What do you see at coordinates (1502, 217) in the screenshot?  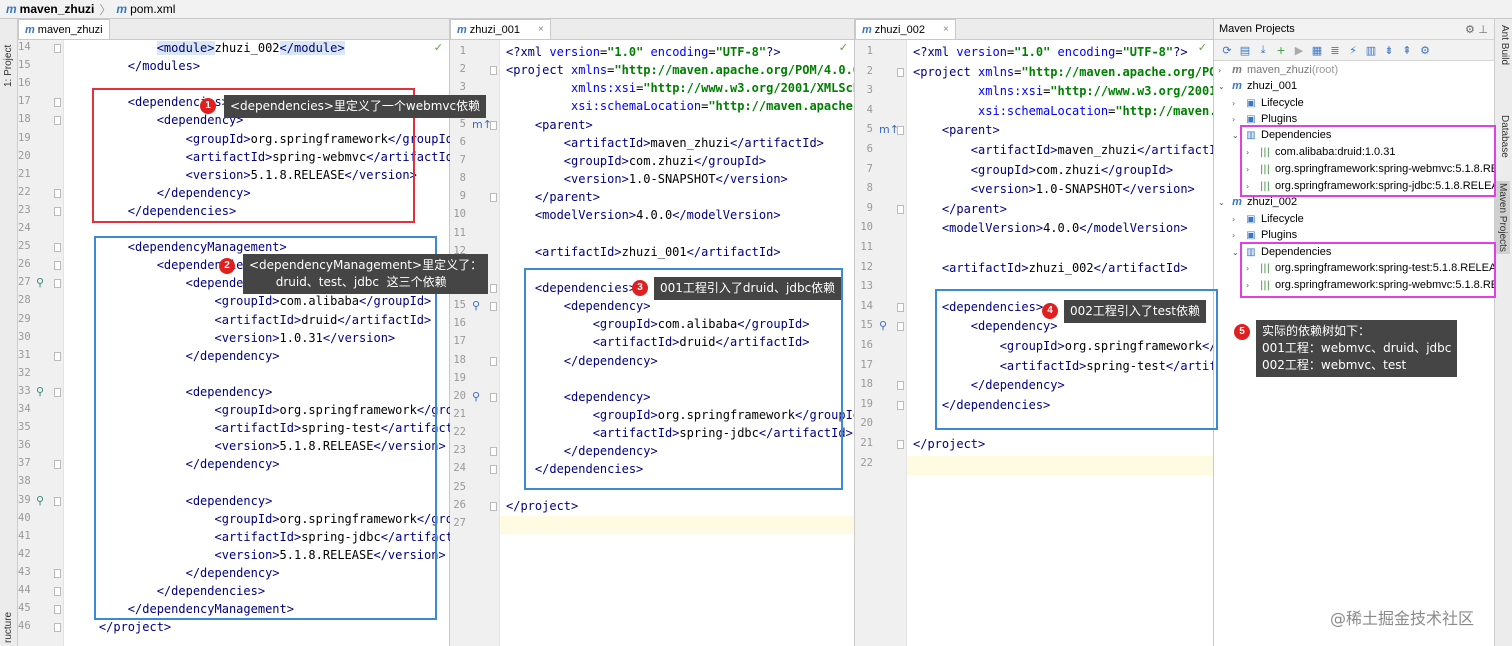 I see `maven-projects-tab: Maven Projects` at bounding box center [1502, 217].